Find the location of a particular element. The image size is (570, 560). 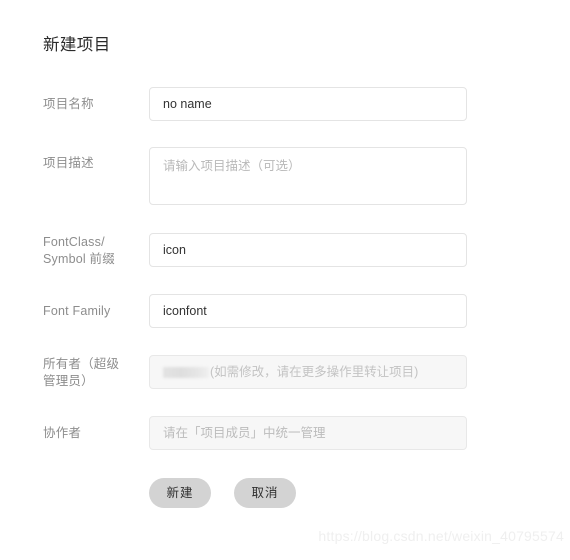

field-wrap-project-name is located at coordinates (308, 104).